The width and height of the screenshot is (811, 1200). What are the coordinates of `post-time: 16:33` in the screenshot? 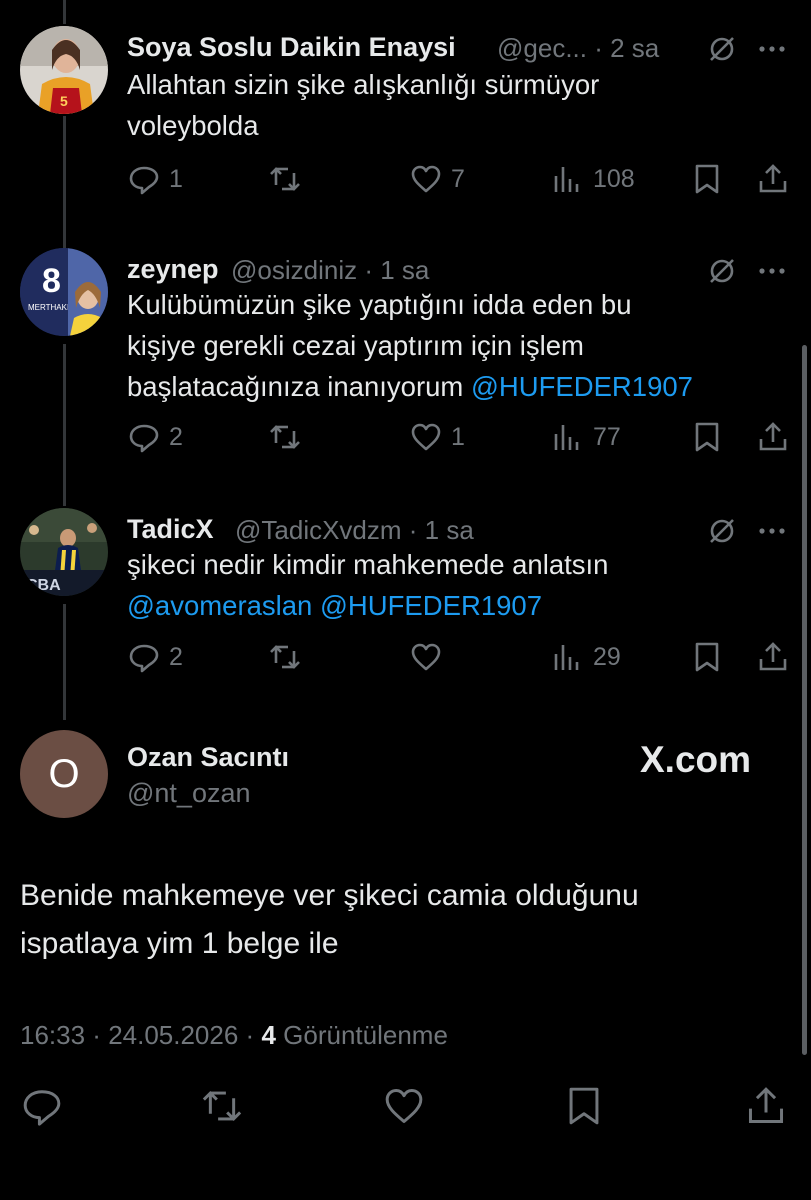 It's located at (52, 1035).